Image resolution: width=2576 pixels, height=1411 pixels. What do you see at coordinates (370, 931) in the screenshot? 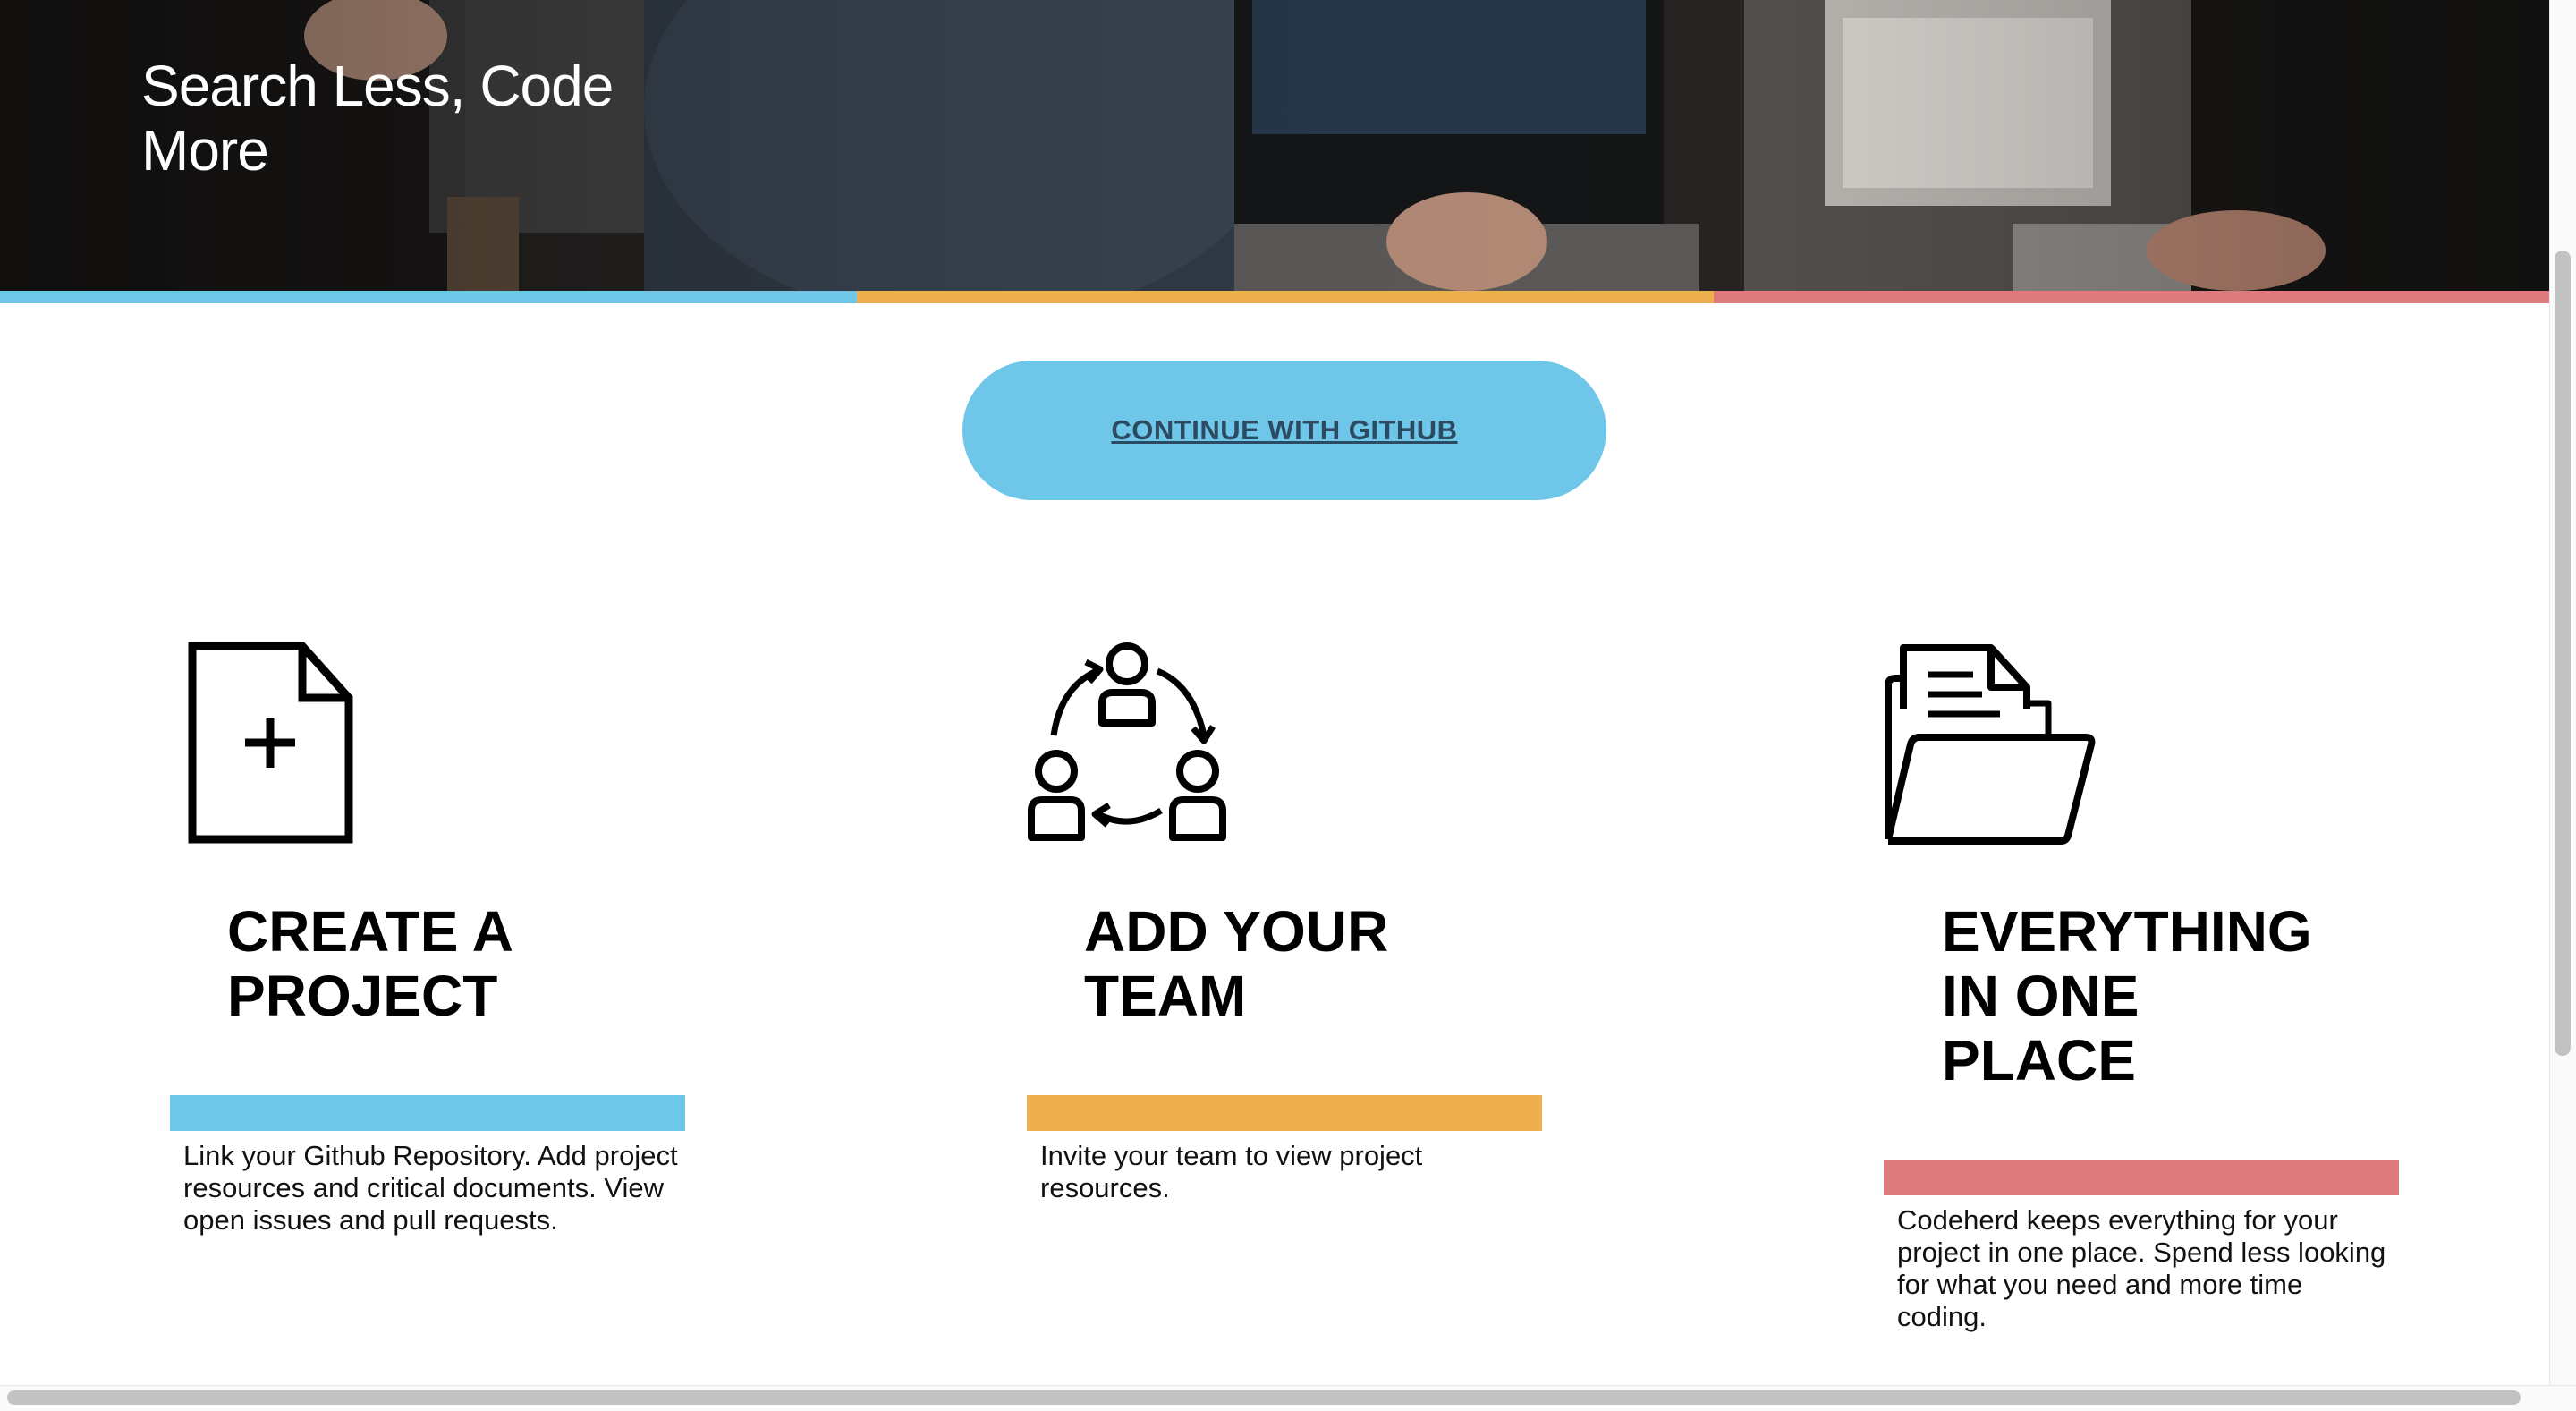
I see `feature-title-line: CREATE A` at bounding box center [370, 931].